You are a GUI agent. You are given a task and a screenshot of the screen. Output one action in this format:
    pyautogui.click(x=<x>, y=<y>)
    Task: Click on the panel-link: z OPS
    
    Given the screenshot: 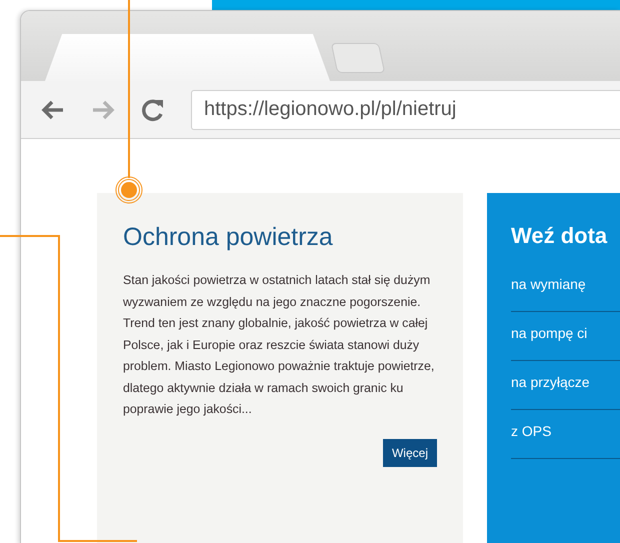 What is the action you would take?
    pyautogui.click(x=565, y=434)
    